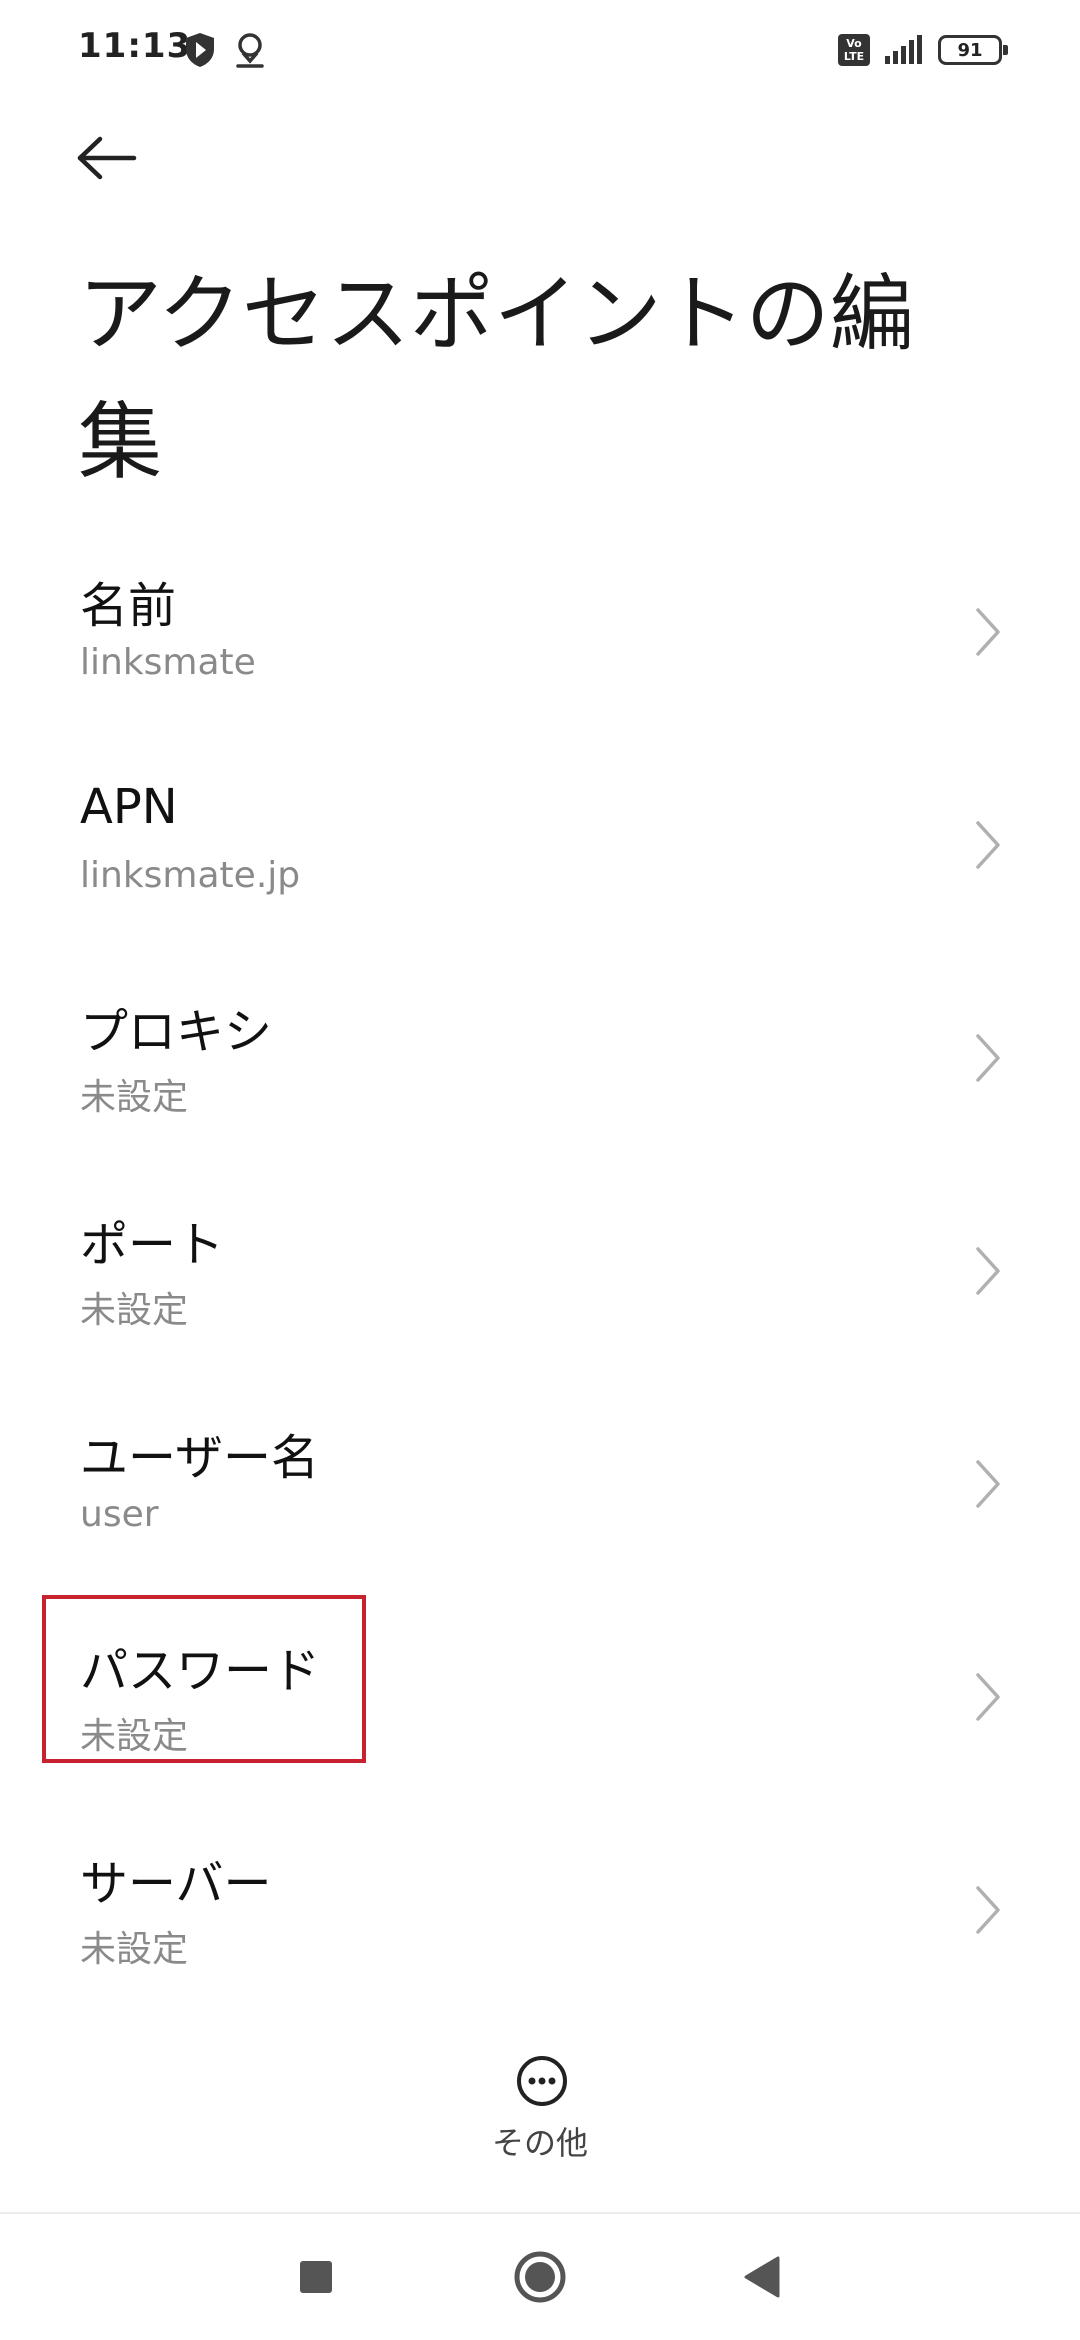 The width and height of the screenshot is (1080, 2340). Describe the element at coordinates (168, 662) in the screenshot. I see `setting-name-value: linksmate` at that location.